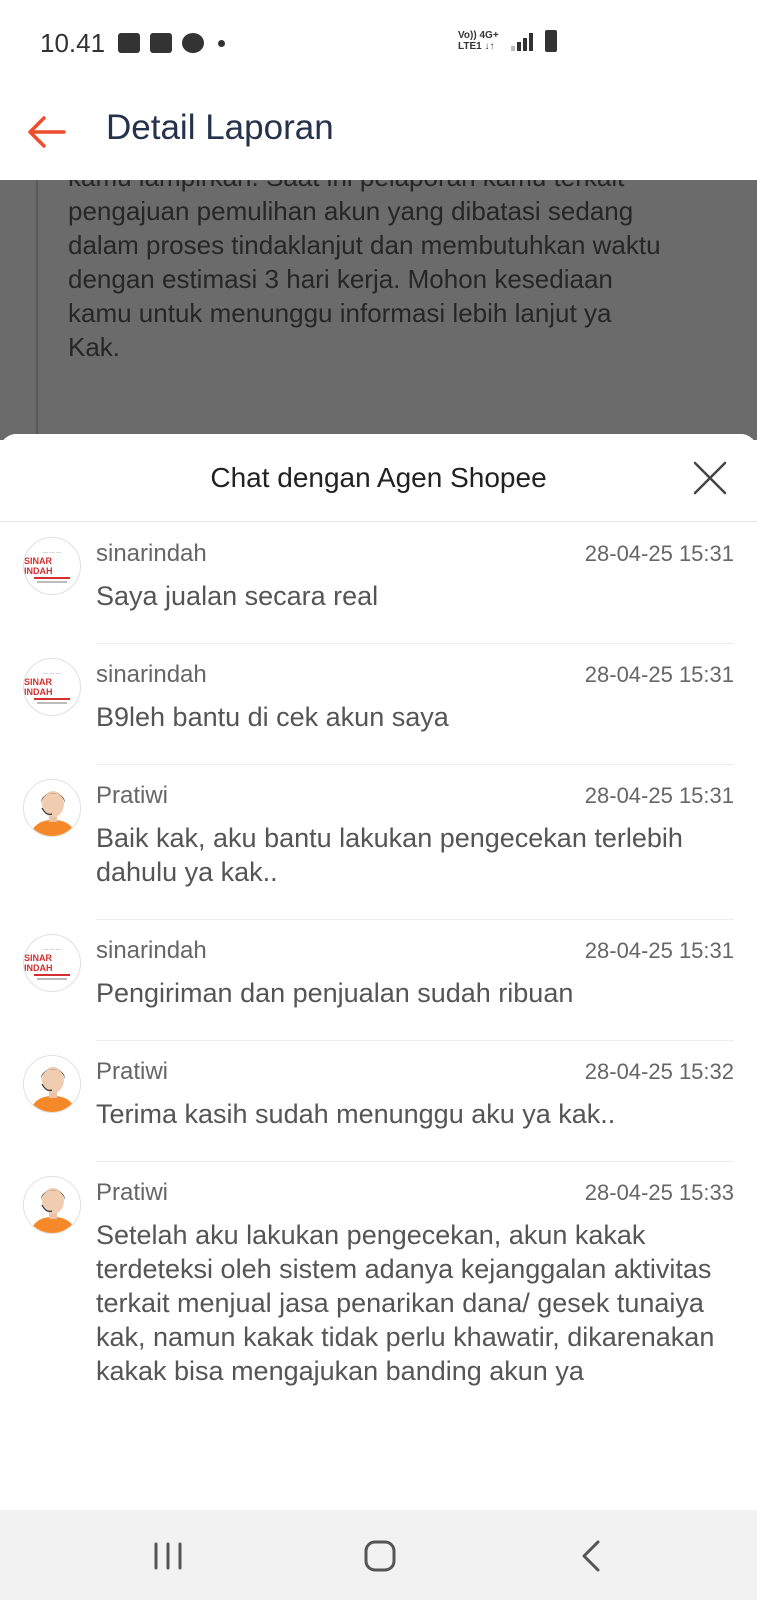 This screenshot has width=757, height=1600. I want to click on message-text: Pengiriman dan penjualan sudah ribuan, so click(415, 1008).